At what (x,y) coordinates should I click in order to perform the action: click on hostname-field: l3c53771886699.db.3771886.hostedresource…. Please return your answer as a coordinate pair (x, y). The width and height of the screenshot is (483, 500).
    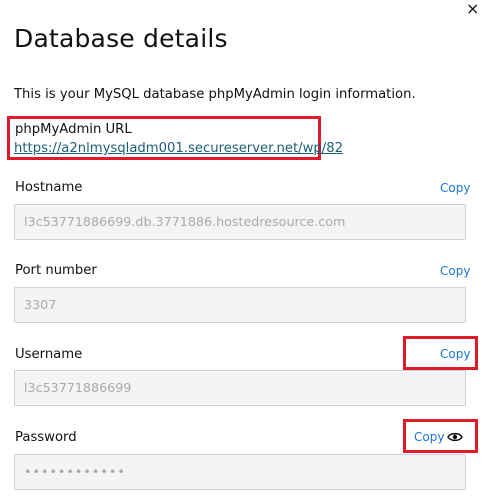
    Looking at the image, I should click on (240, 222).